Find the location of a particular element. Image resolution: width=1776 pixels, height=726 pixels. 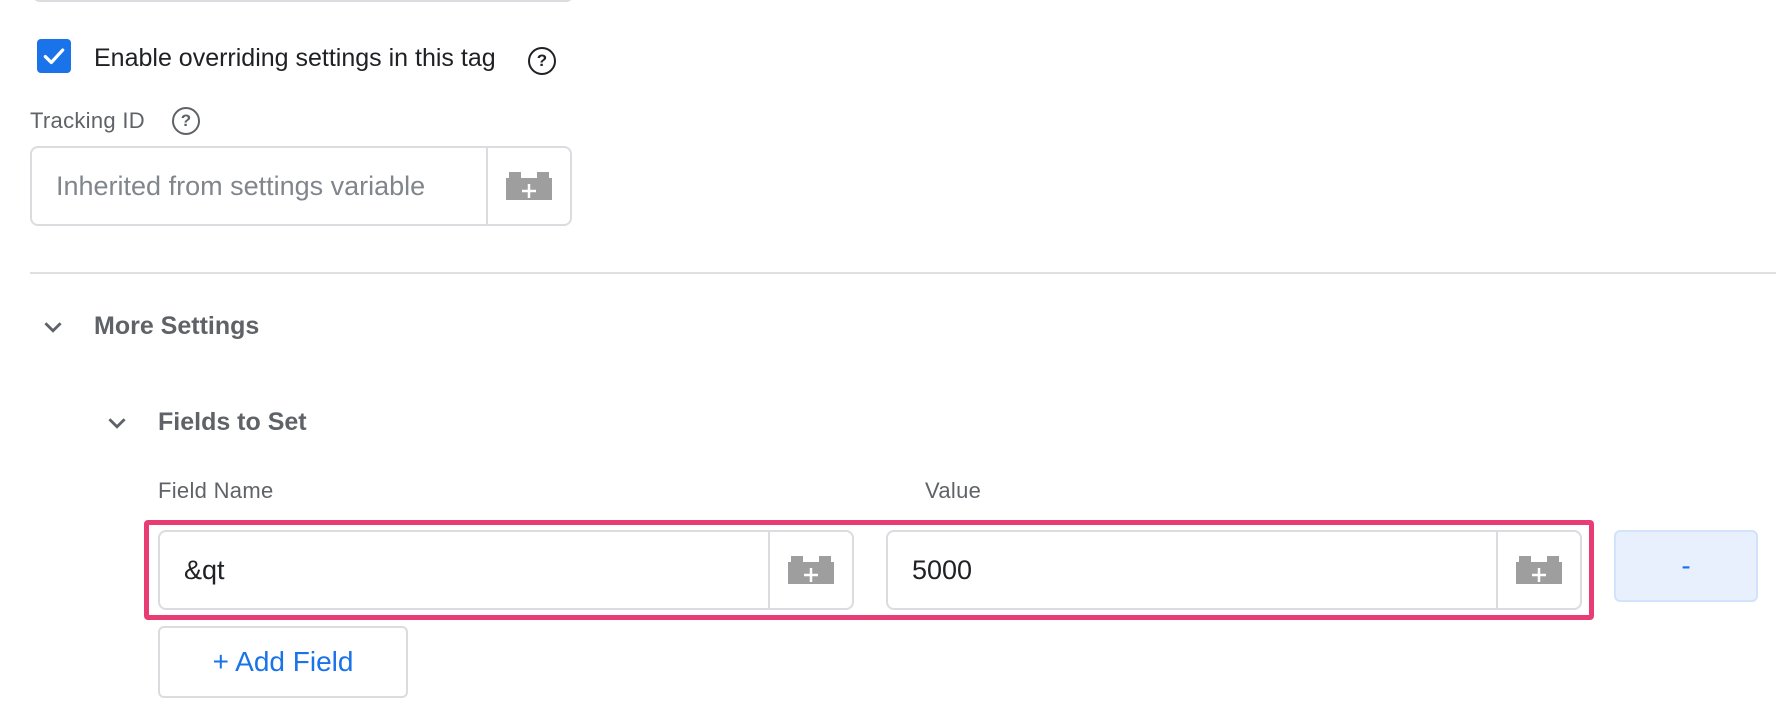

remove-field-button: - is located at coordinates (1686, 566).